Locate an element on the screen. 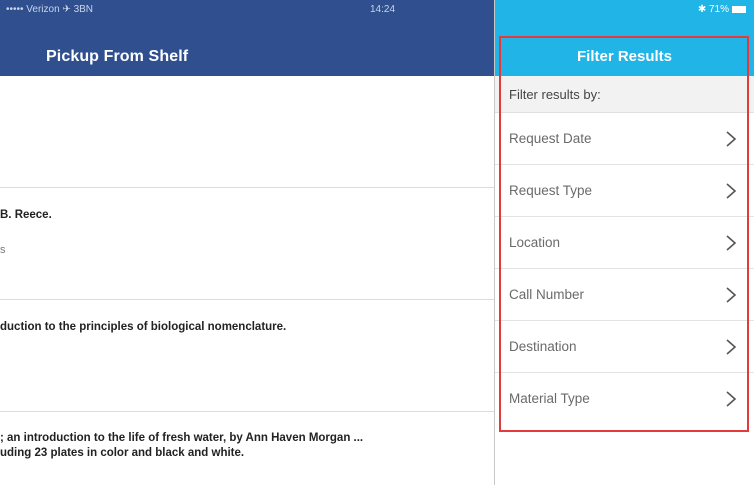  filter-section-label: Filter results by: is located at coordinates (624, 94).